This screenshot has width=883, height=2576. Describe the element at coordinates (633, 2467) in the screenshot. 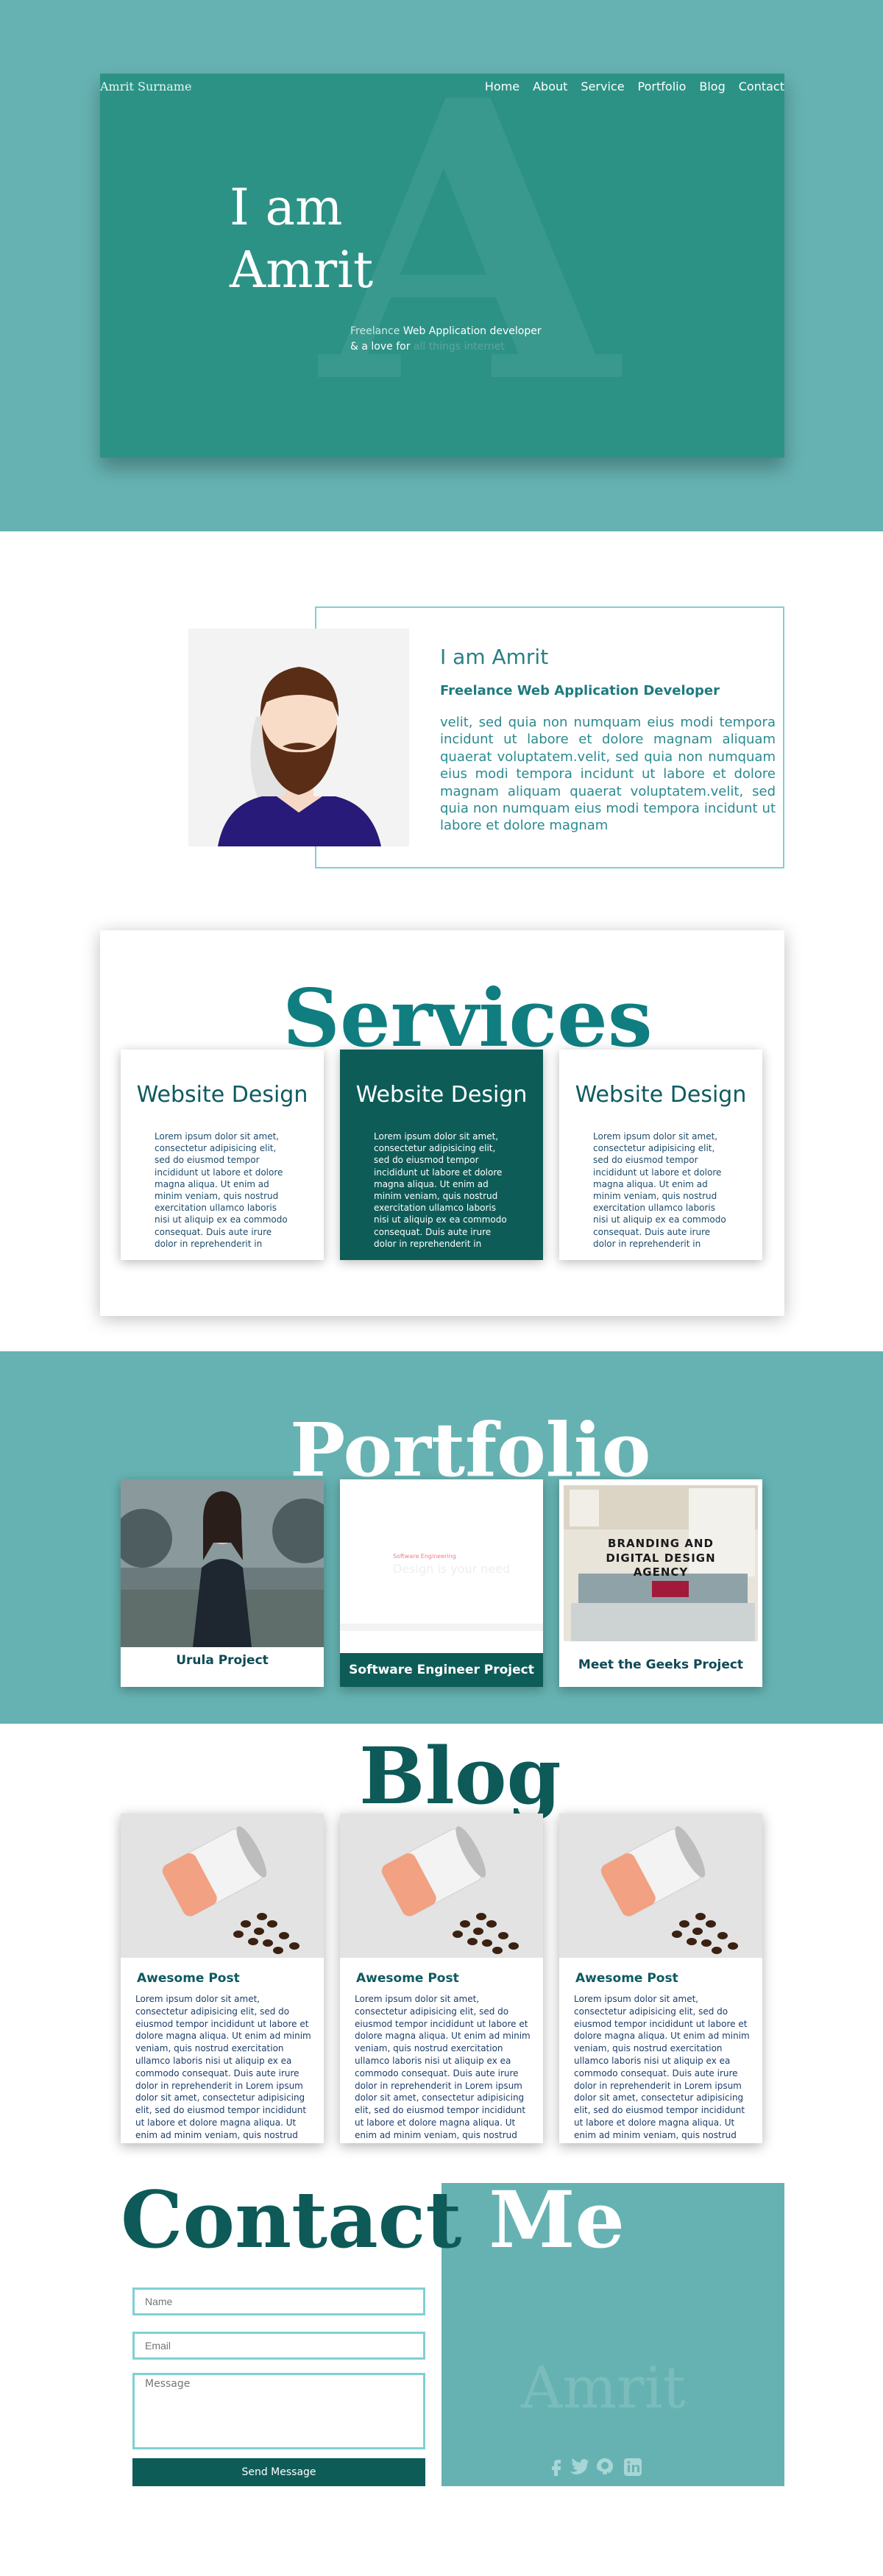

I see `linkedin-icon` at that location.